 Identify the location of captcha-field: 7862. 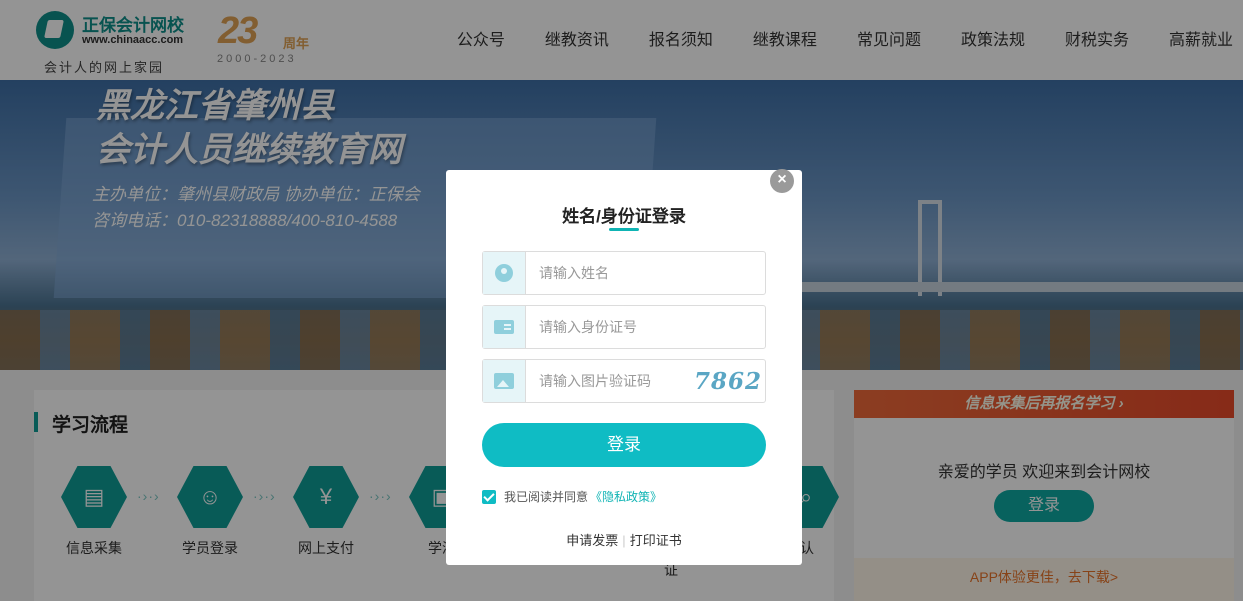
(624, 381).